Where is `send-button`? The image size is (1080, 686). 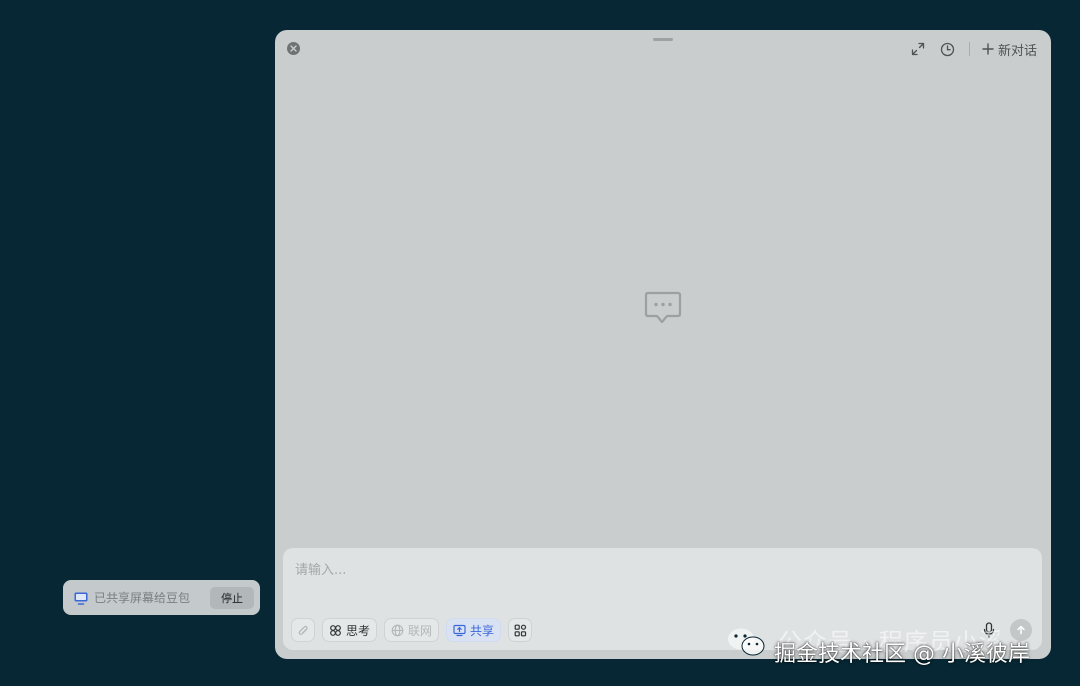
send-button is located at coordinates (1021, 630).